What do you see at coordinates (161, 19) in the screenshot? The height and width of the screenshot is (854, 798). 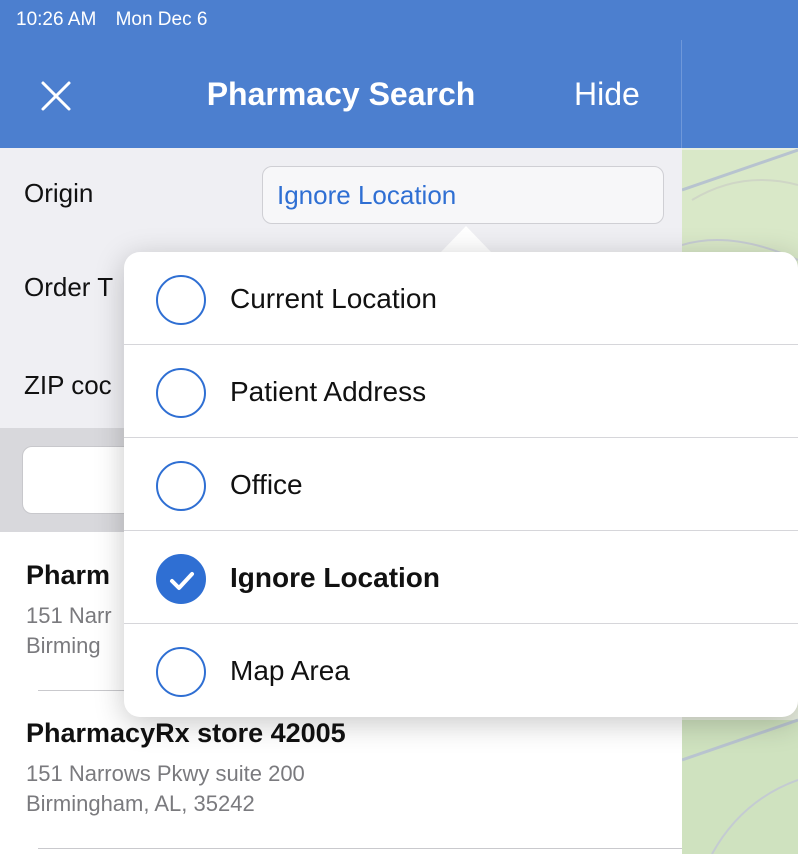 I see `status-date: Mon Dec 6` at bounding box center [161, 19].